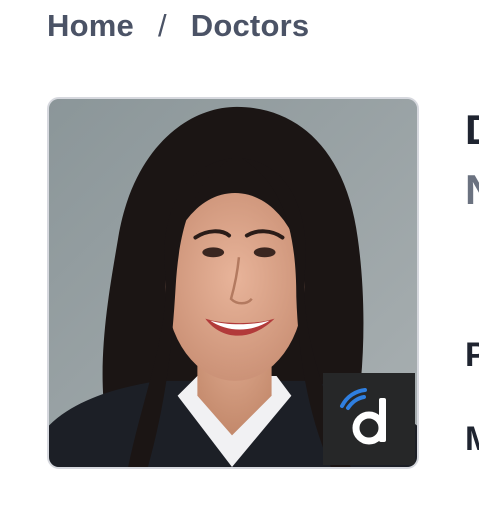  What do you see at coordinates (250, 26) in the screenshot?
I see `breadcrumb-doctors-link: Doctors` at bounding box center [250, 26].